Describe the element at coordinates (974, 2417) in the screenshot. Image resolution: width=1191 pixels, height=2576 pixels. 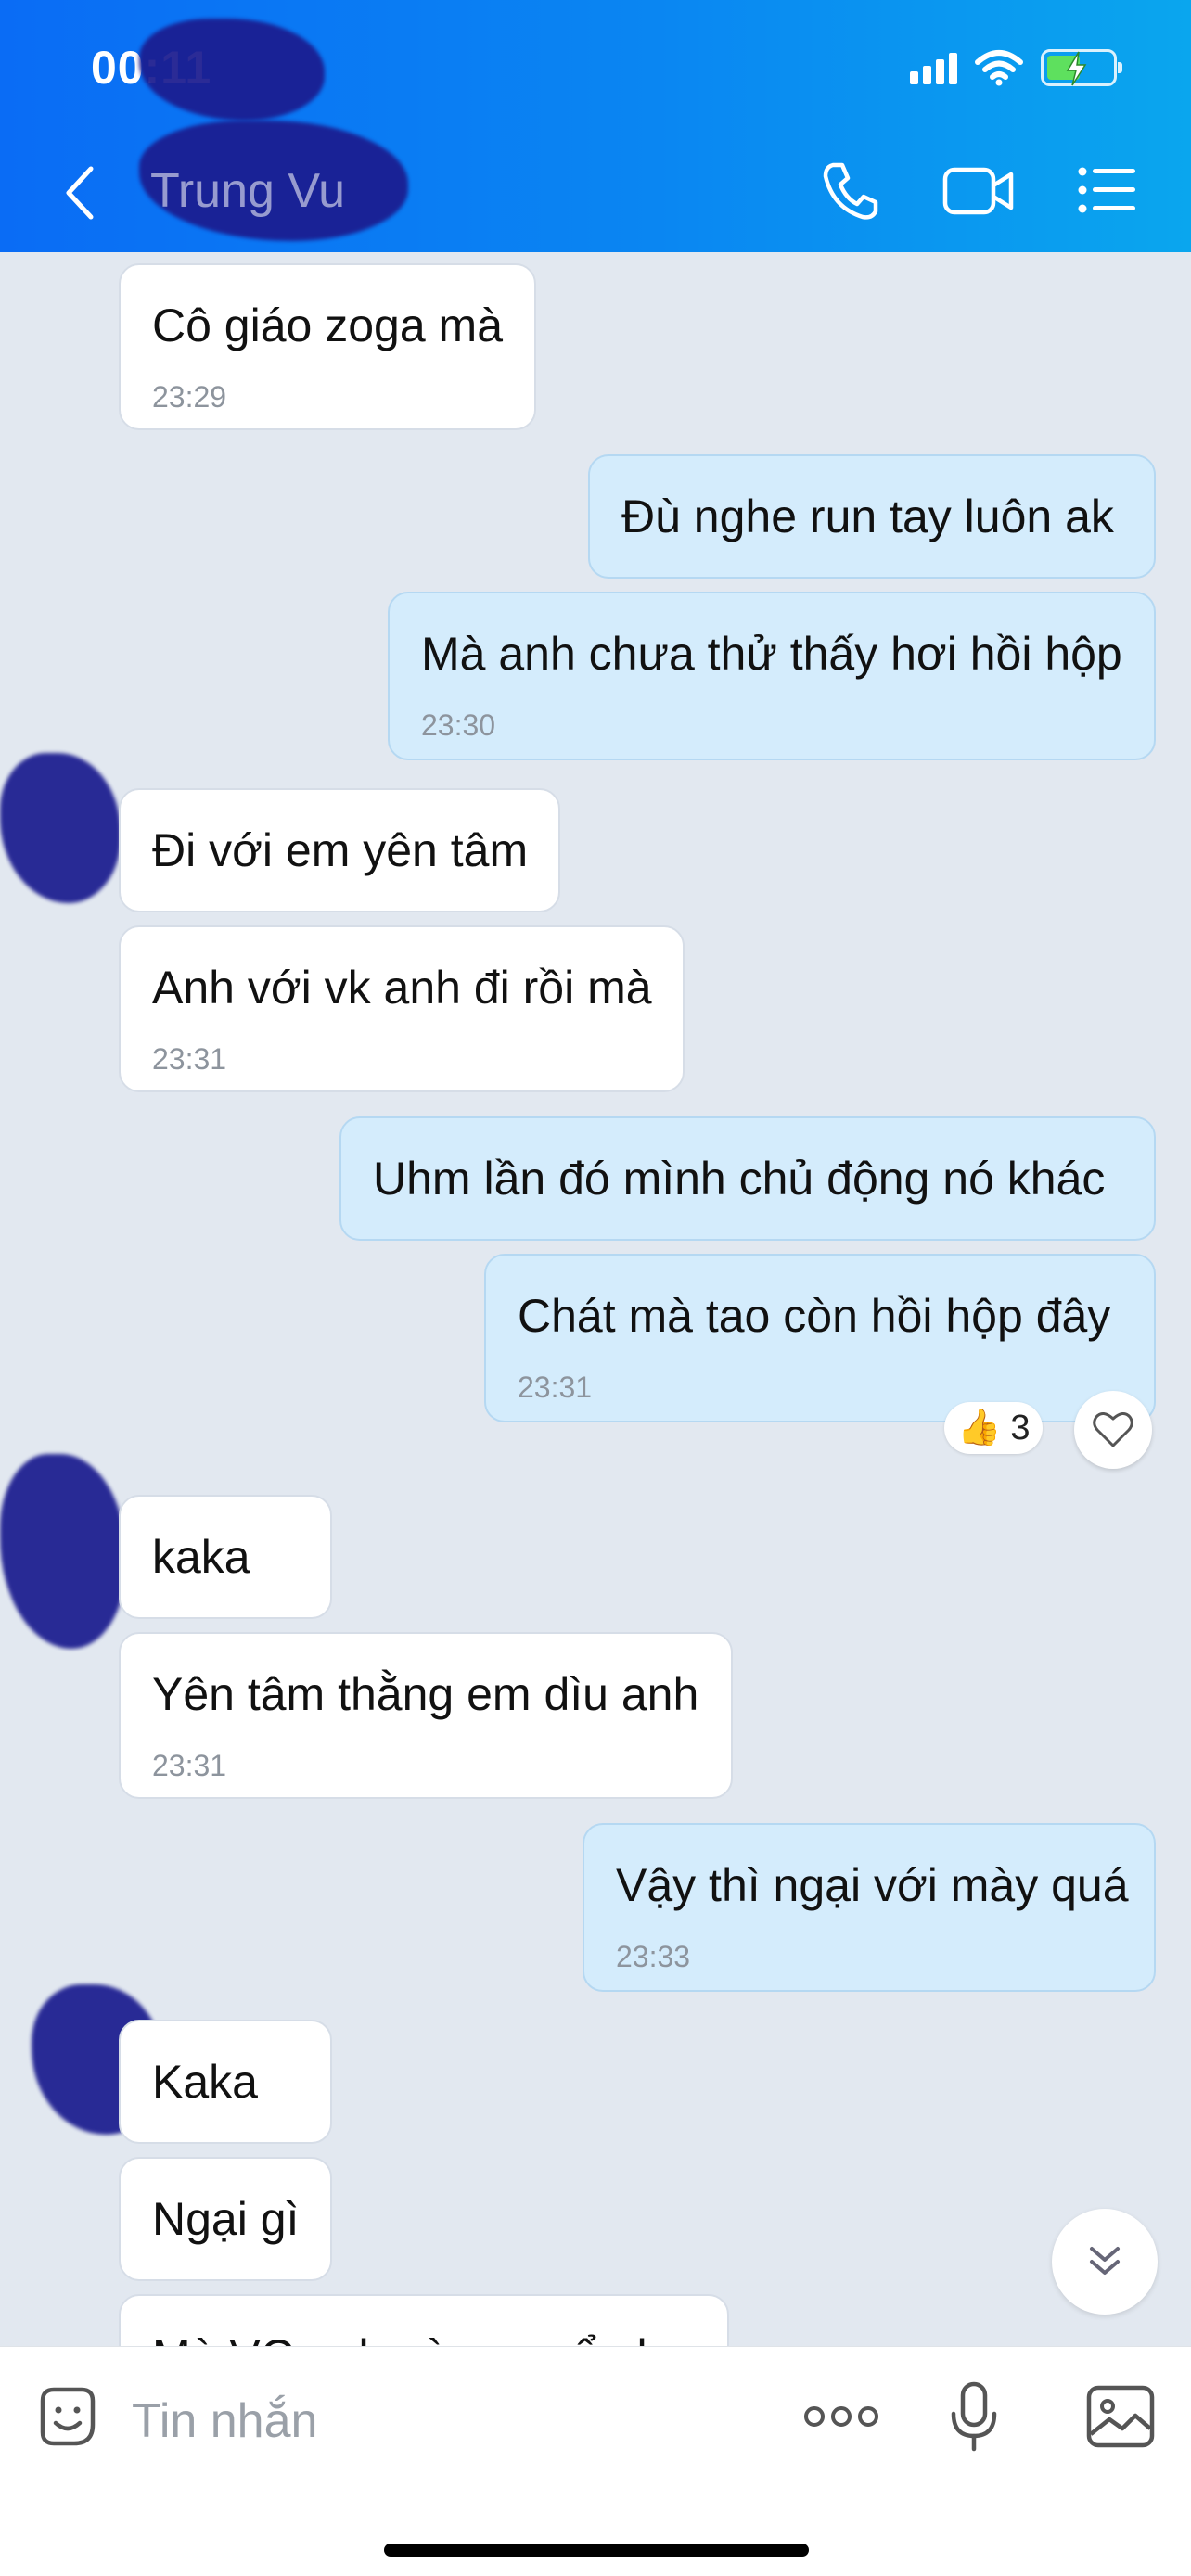
I see `microphone-icon` at that location.